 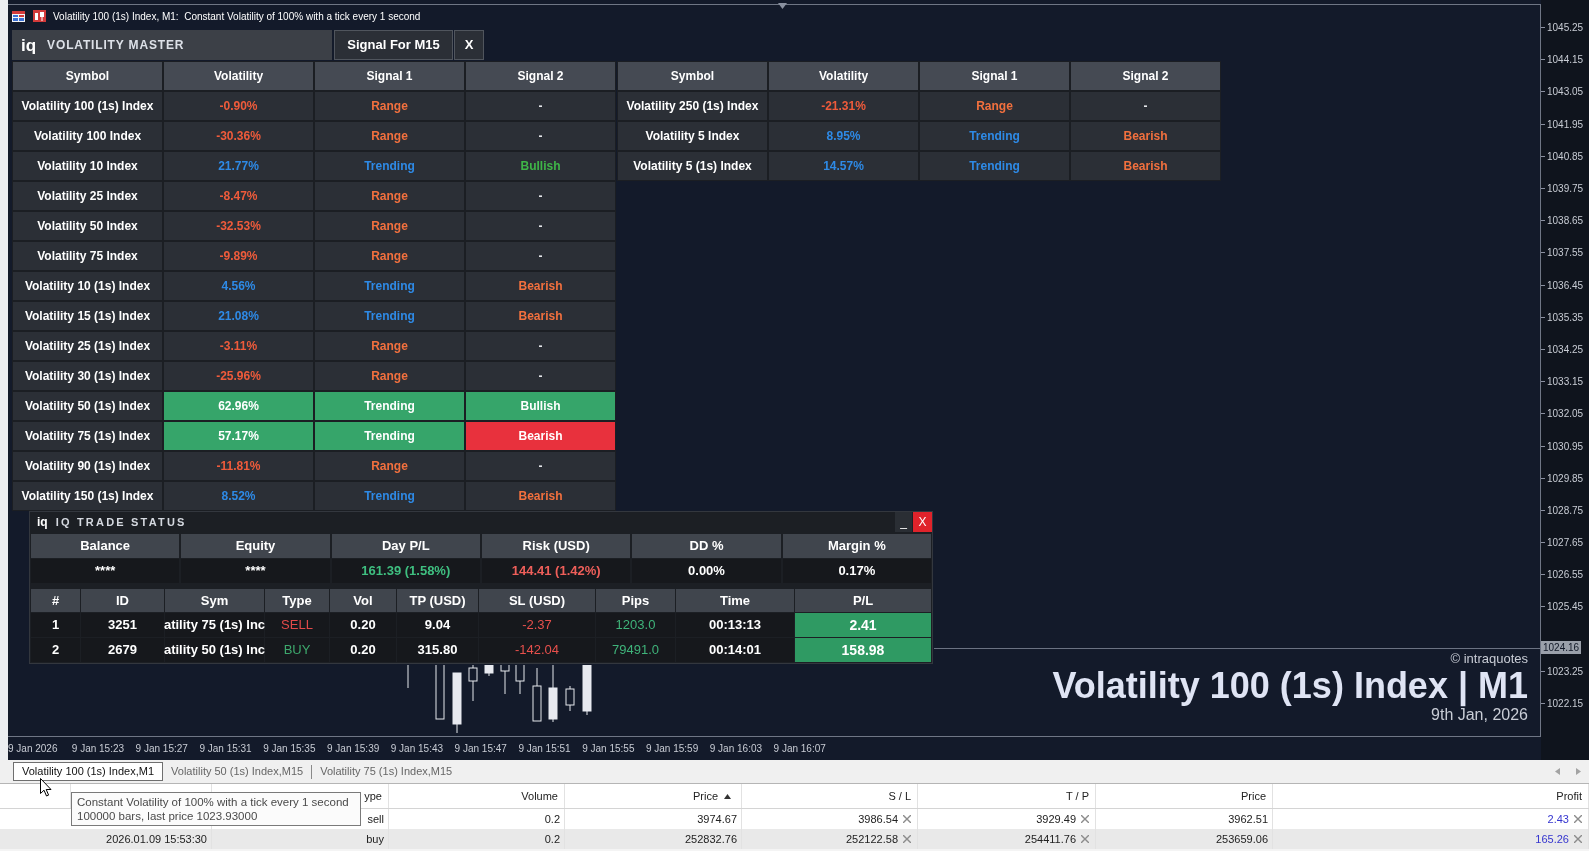 What do you see at coordinates (238, 196) in the screenshot?
I see `table-cell: -8.47%` at bounding box center [238, 196].